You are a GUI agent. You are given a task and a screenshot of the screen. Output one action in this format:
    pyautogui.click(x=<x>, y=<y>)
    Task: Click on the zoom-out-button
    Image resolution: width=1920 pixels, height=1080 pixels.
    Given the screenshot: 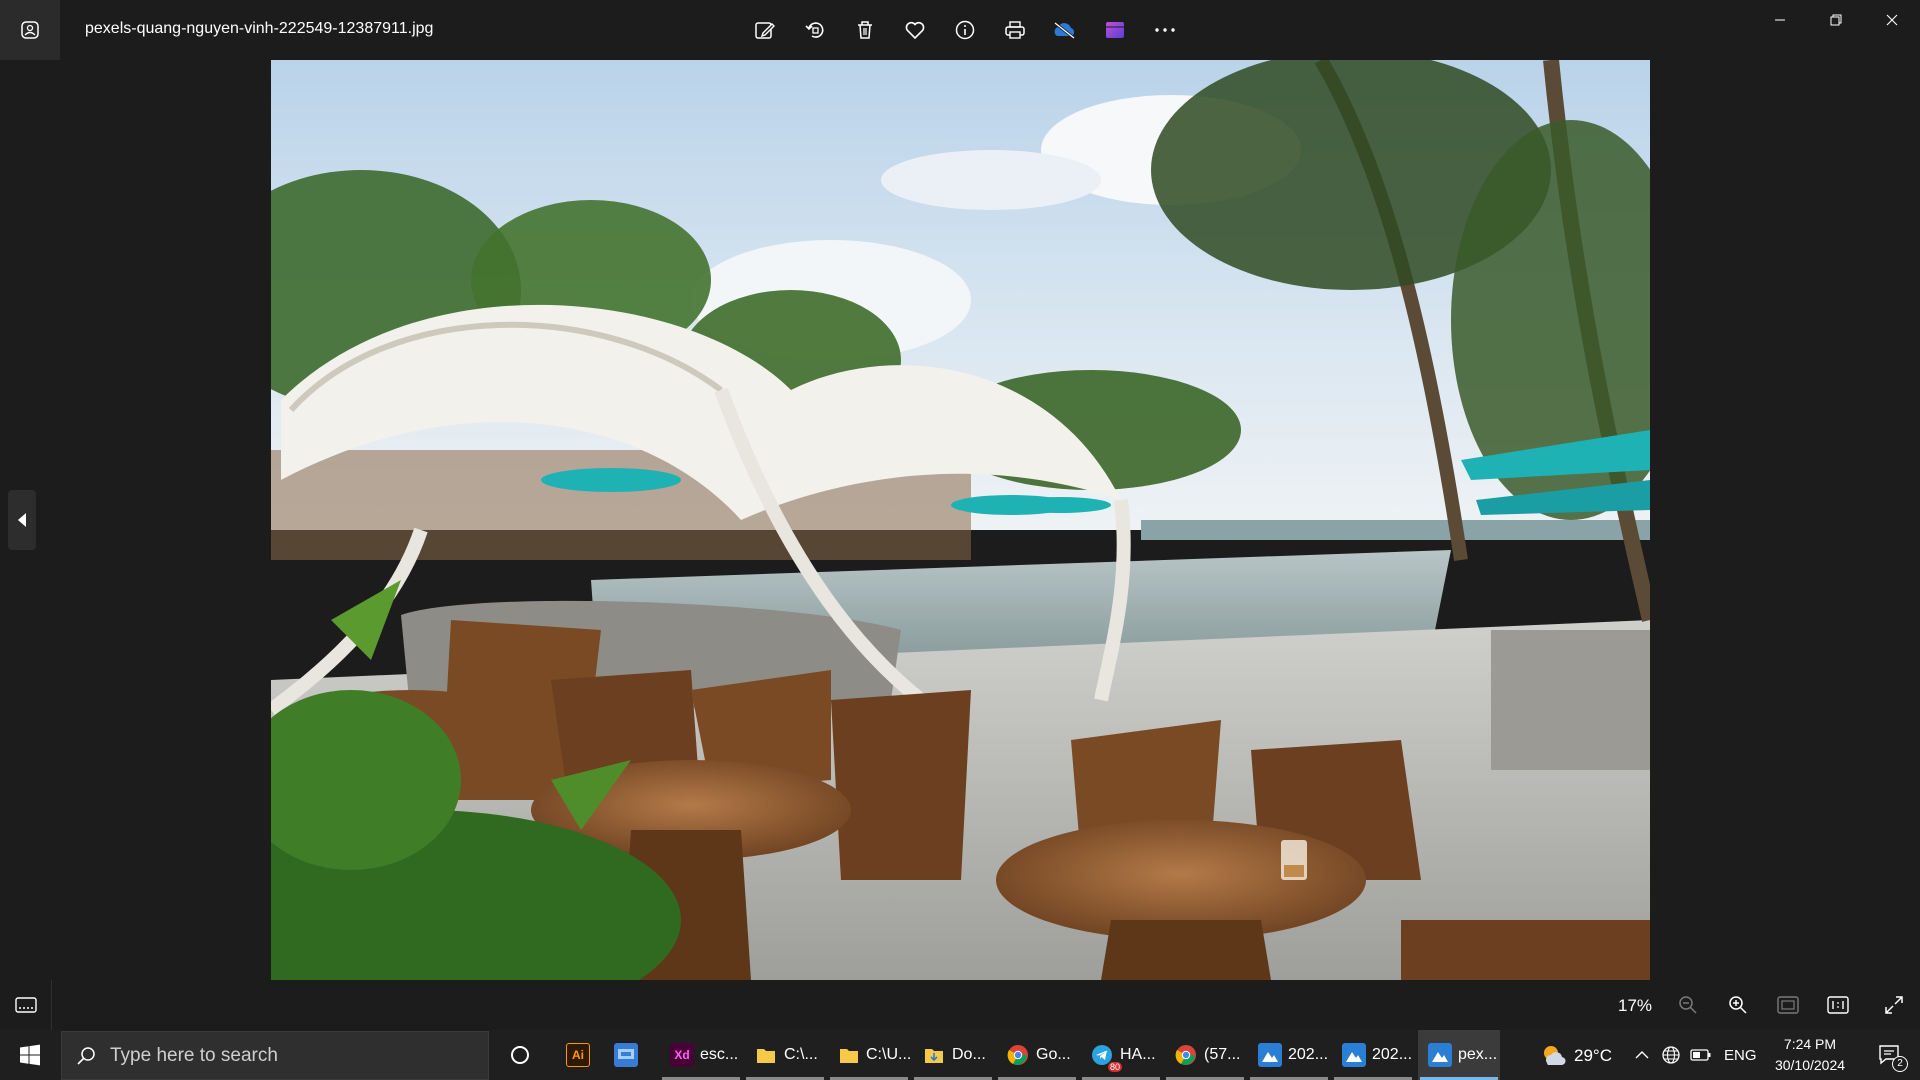 What is the action you would take?
    pyautogui.click(x=1688, y=1005)
    